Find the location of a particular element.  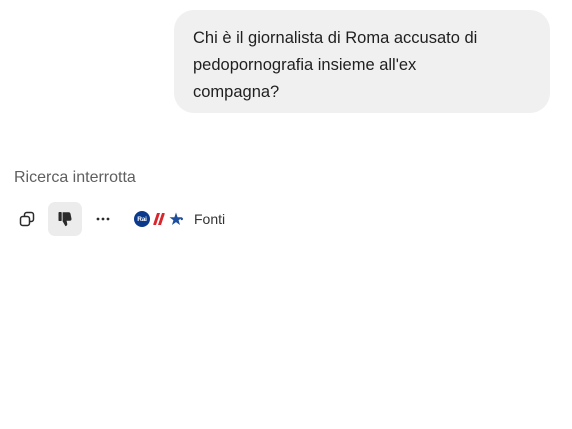

source-logos: Rai is located at coordinates (159, 219).